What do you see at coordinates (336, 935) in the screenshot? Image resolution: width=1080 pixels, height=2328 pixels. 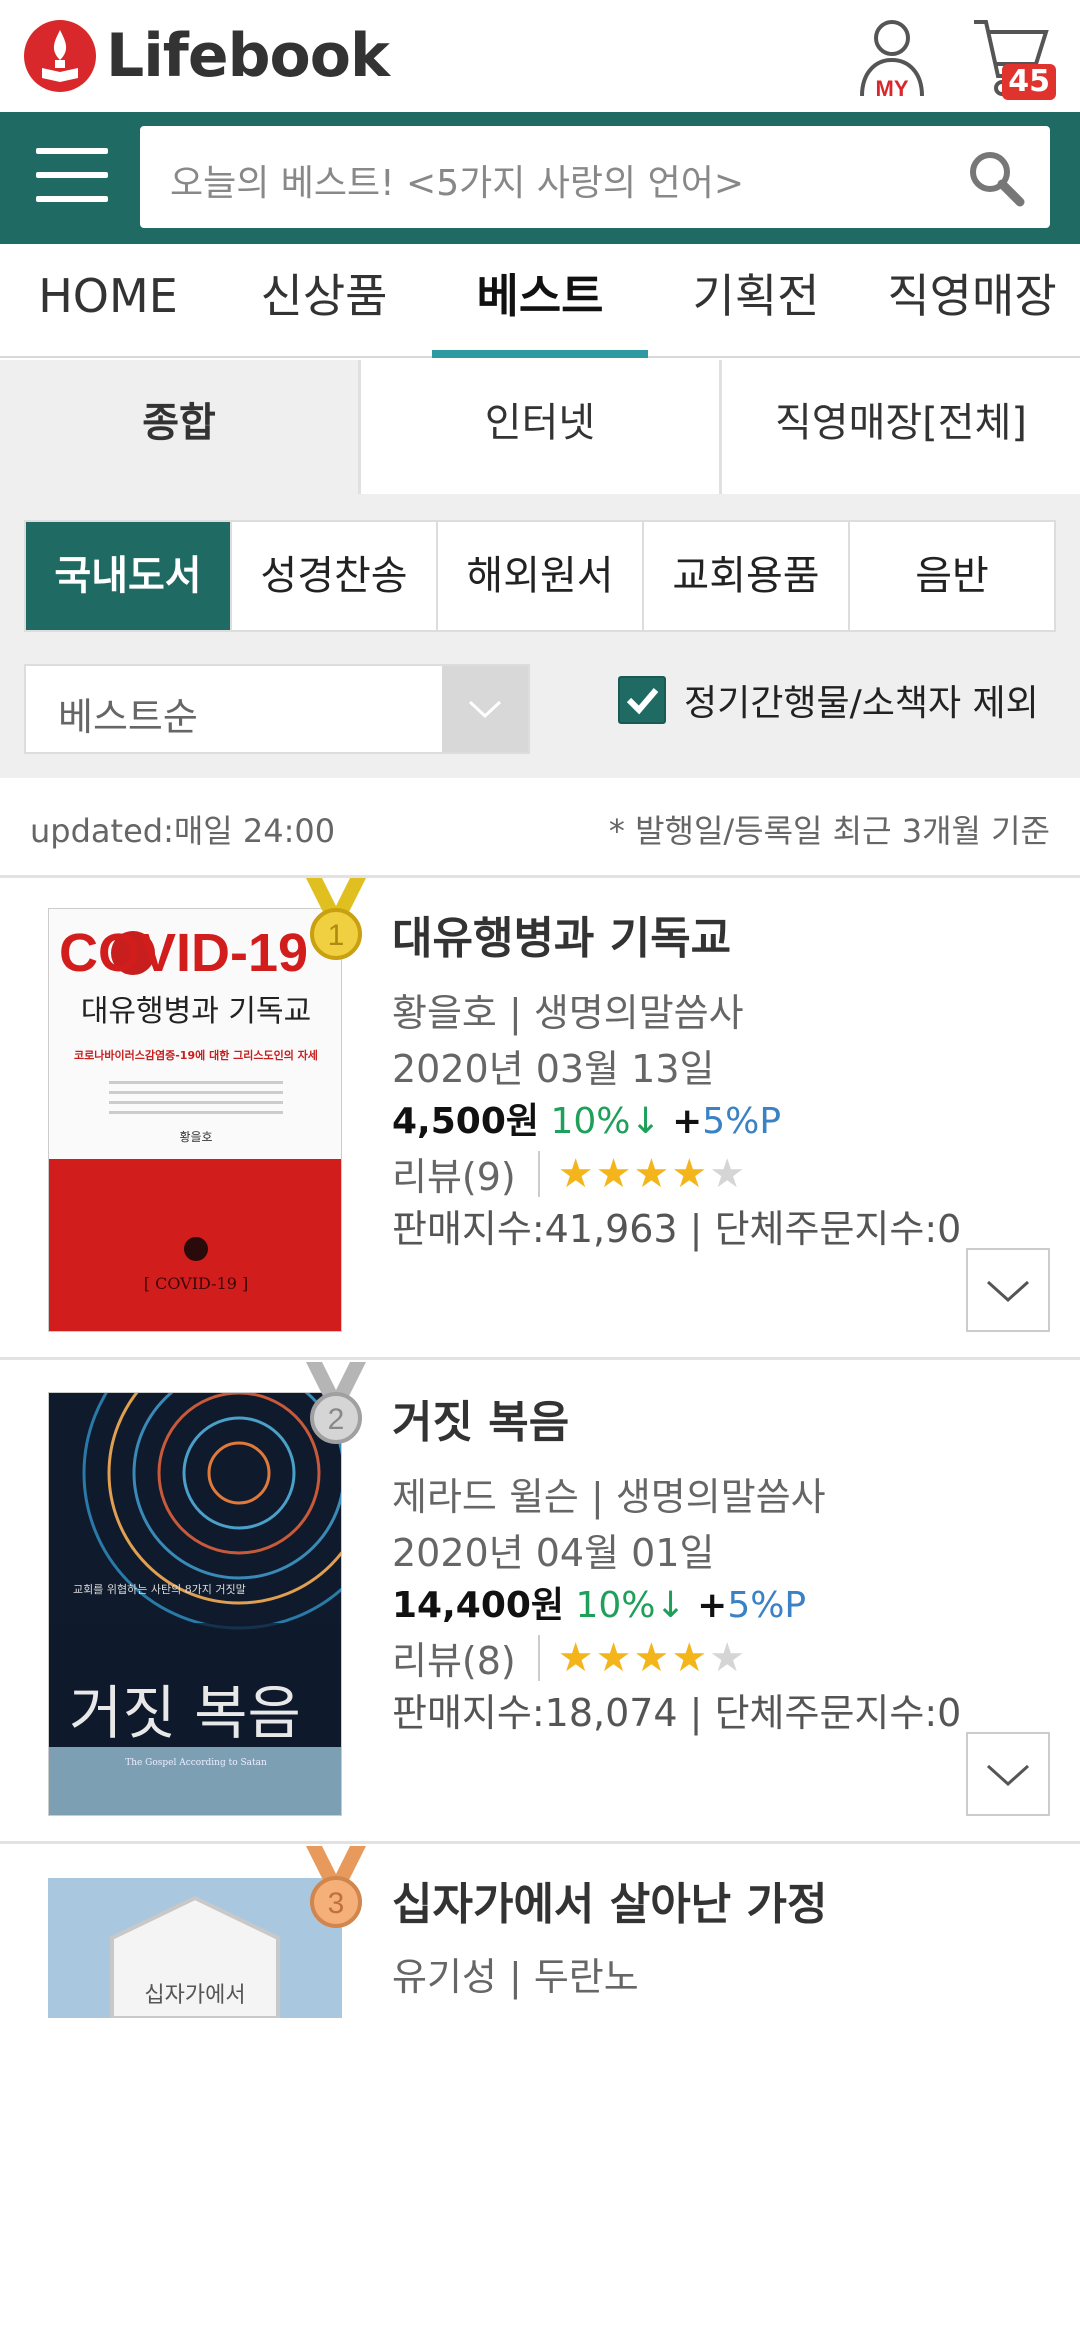 I see `svg-text: 1` at bounding box center [336, 935].